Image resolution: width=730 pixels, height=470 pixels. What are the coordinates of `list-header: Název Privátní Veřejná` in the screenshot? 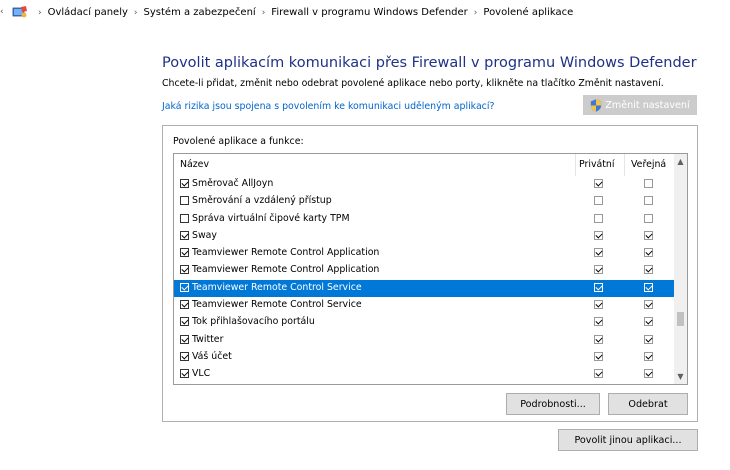 It's located at (425, 165).